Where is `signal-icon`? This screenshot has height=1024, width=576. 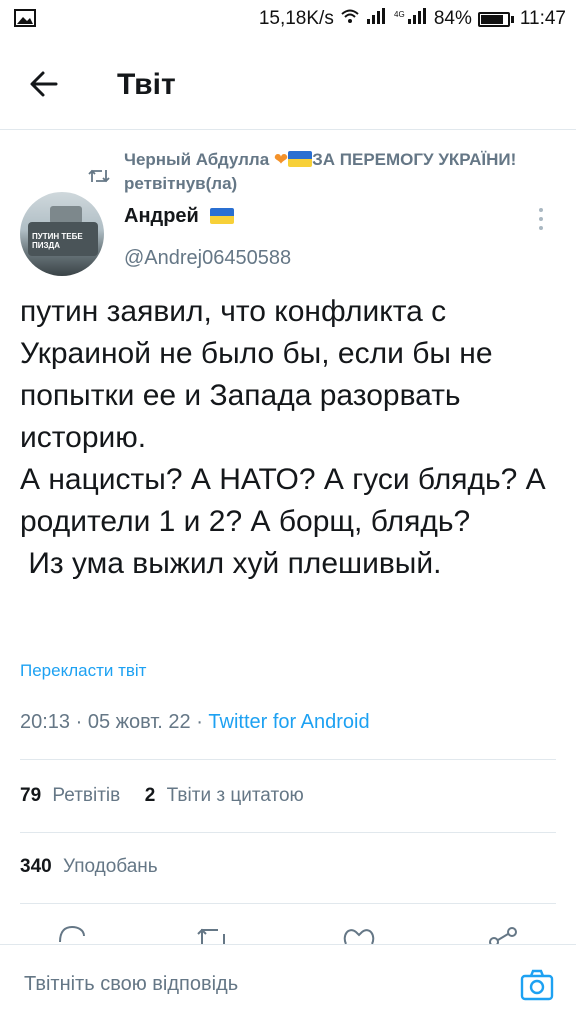
signal-icon is located at coordinates (377, 19).